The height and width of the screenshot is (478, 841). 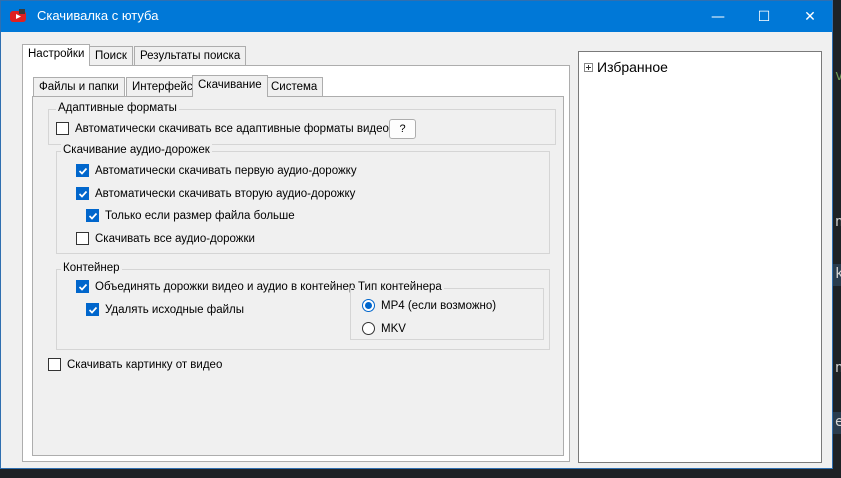 What do you see at coordinates (117, 108) in the screenshot?
I see `adaptive-formats-label: Адаптивные форматы` at bounding box center [117, 108].